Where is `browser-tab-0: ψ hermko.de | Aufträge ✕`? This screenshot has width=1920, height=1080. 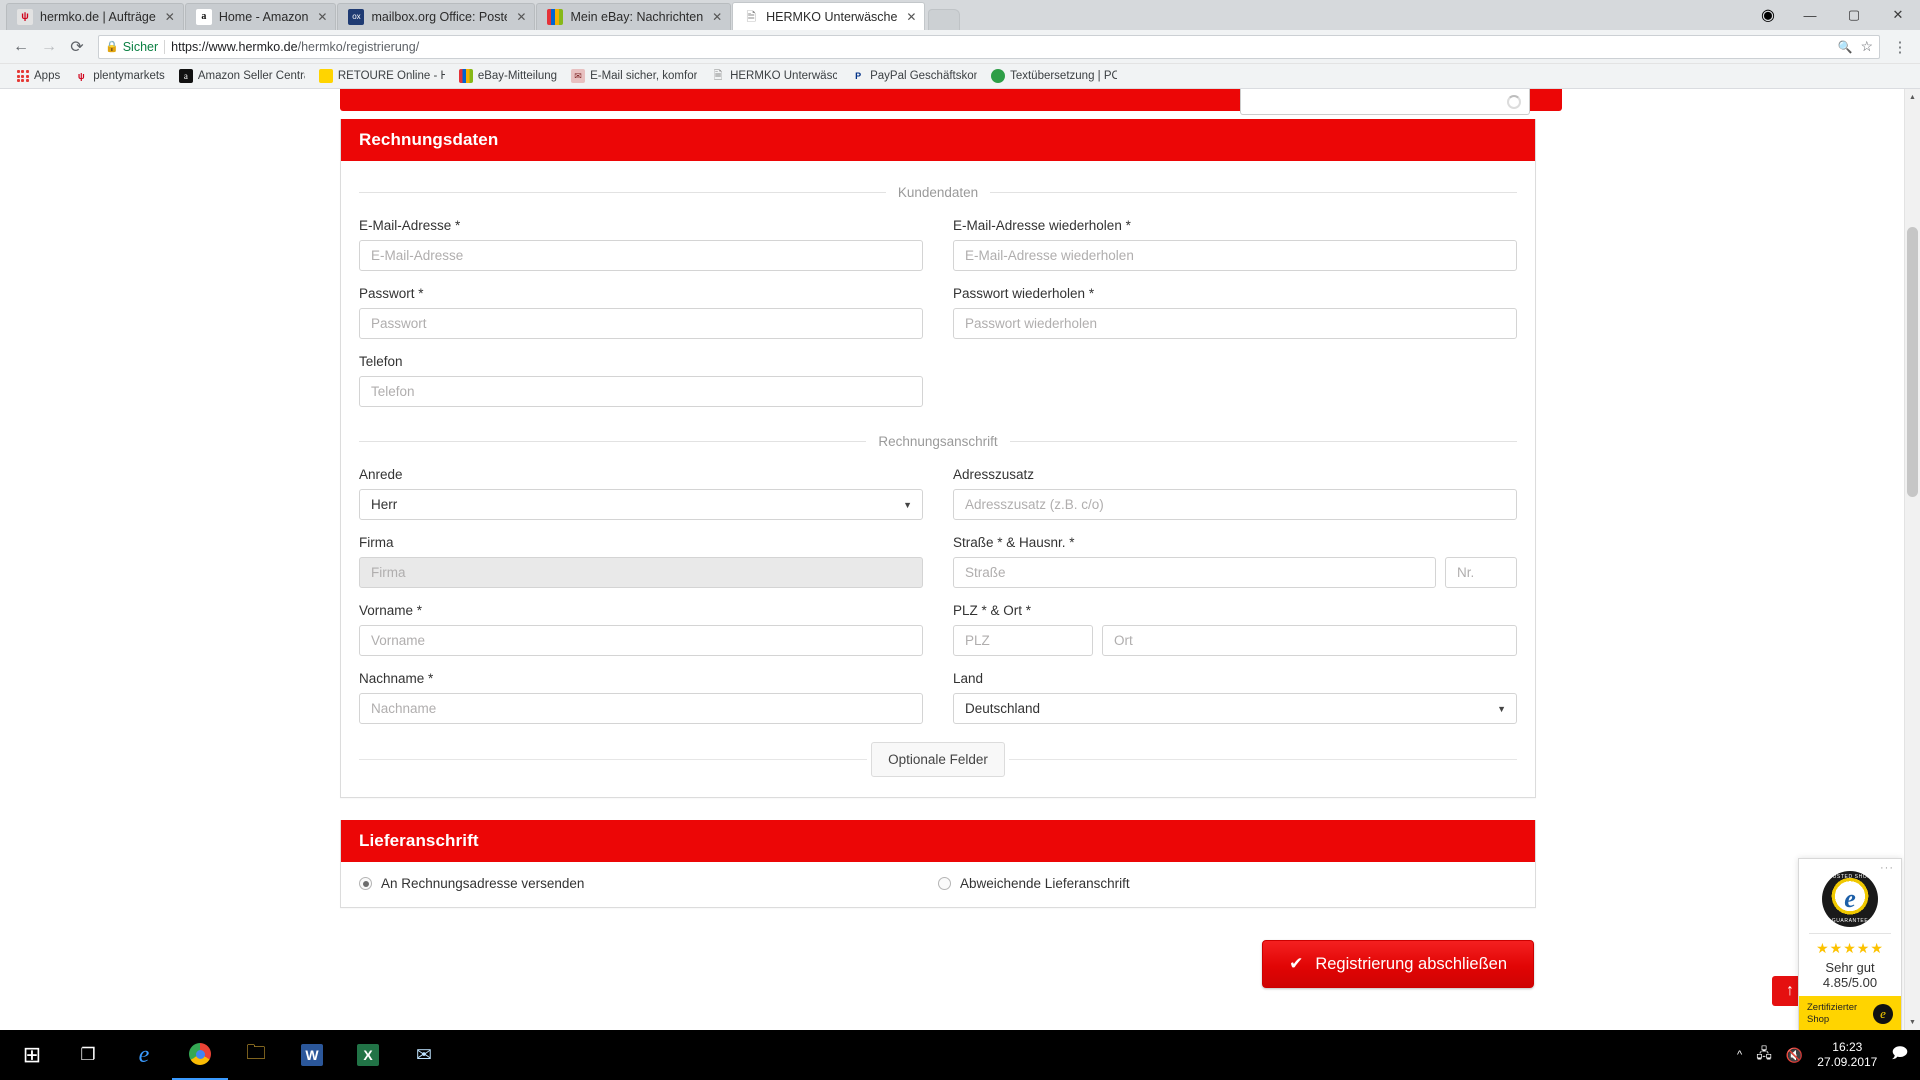 browser-tab-0: ψ hermko.de | Aufträge ✕ is located at coordinates (95, 16).